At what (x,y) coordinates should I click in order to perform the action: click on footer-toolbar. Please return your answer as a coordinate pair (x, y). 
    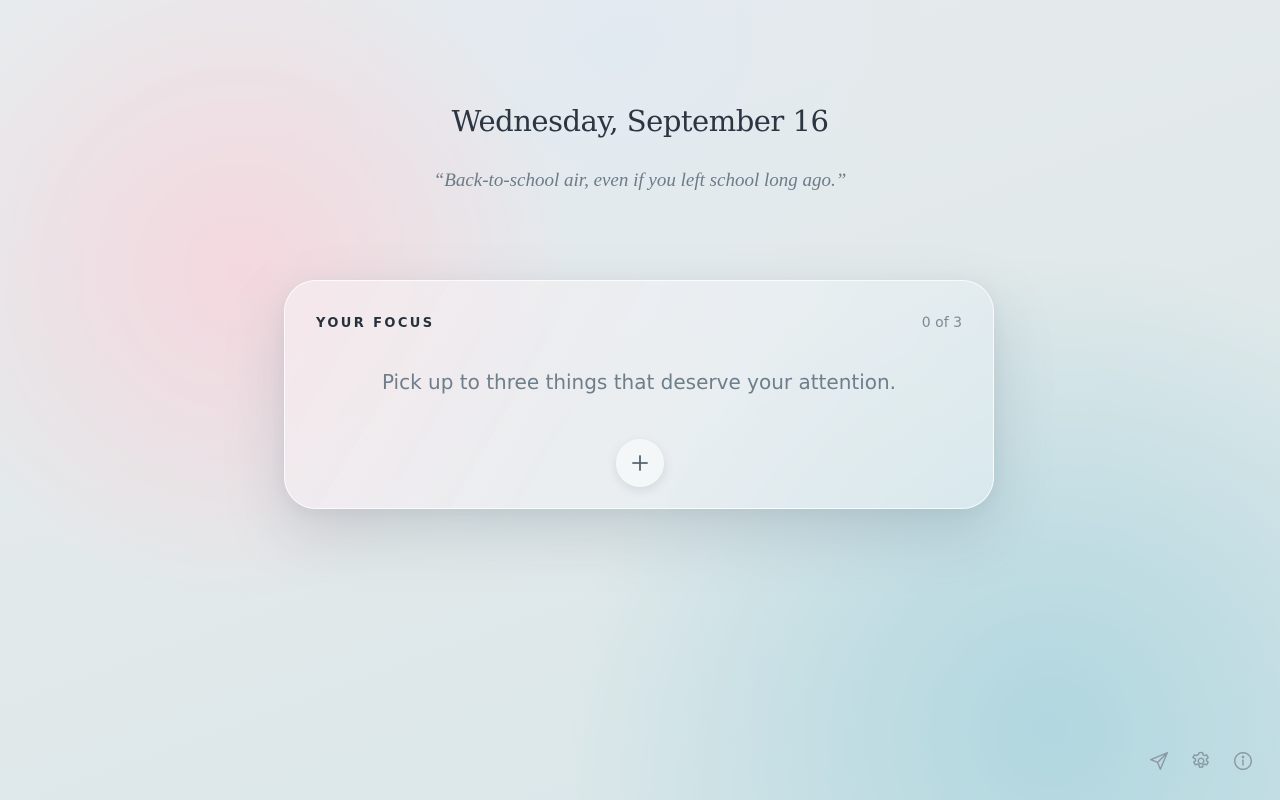
    Looking at the image, I should click on (1201, 761).